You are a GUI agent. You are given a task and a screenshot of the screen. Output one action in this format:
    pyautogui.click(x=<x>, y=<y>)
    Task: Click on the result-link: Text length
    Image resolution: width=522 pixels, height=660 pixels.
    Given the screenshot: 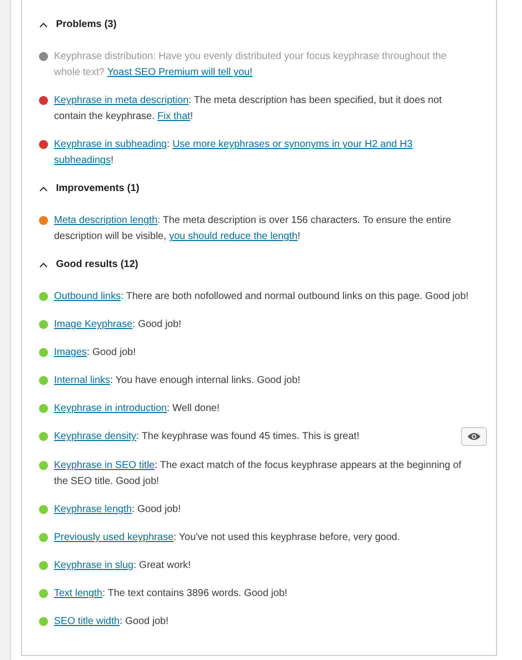 What is the action you would take?
    pyautogui.click(x=78, y=593)
    